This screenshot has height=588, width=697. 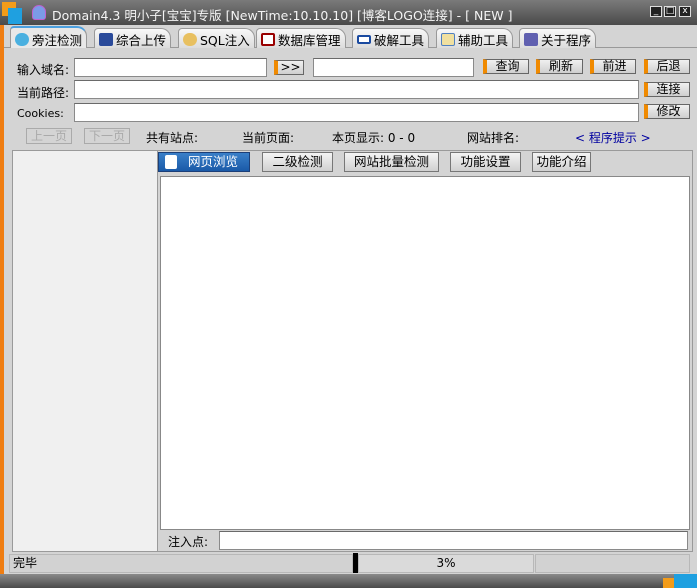 What do you see at coordinates (475, 38) in the screenshot?
I see `tab-tools: 辅助工具` at bounding box center [475, 38].